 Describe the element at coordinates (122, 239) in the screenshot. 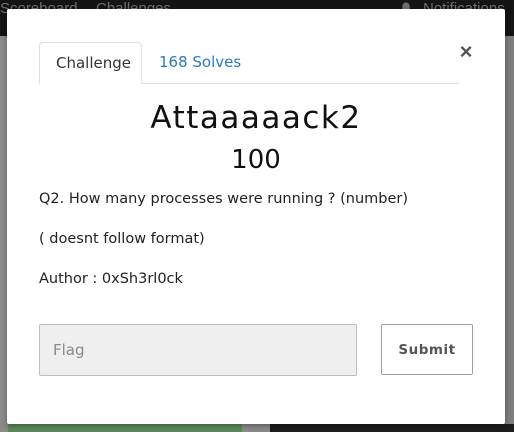

I see `challenge-description-note: ( doesnt follow format)` at that location.